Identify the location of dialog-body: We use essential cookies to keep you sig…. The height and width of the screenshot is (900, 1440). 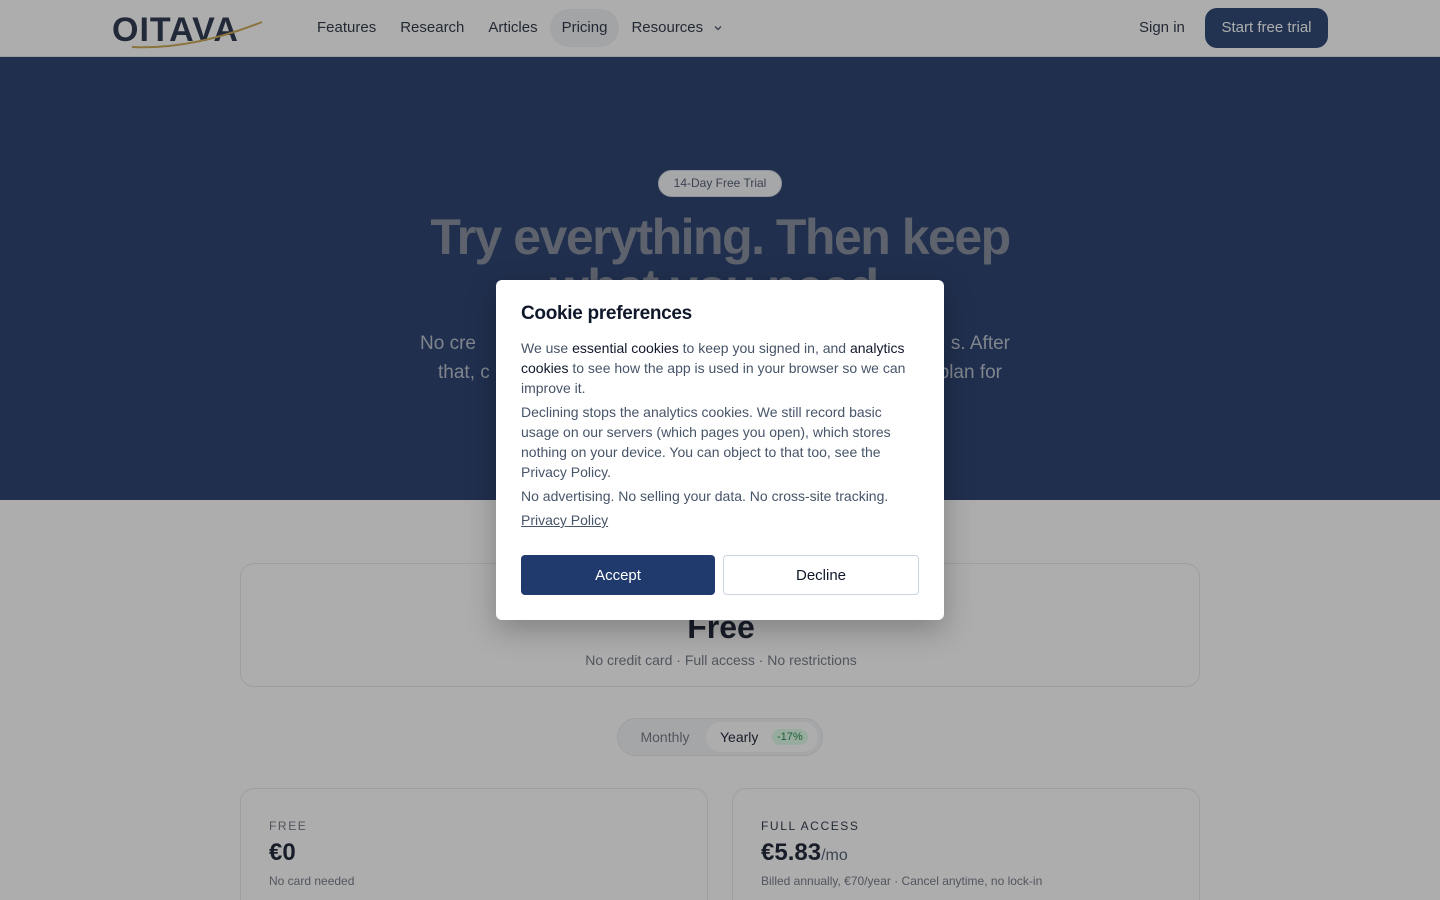
(720, 436).